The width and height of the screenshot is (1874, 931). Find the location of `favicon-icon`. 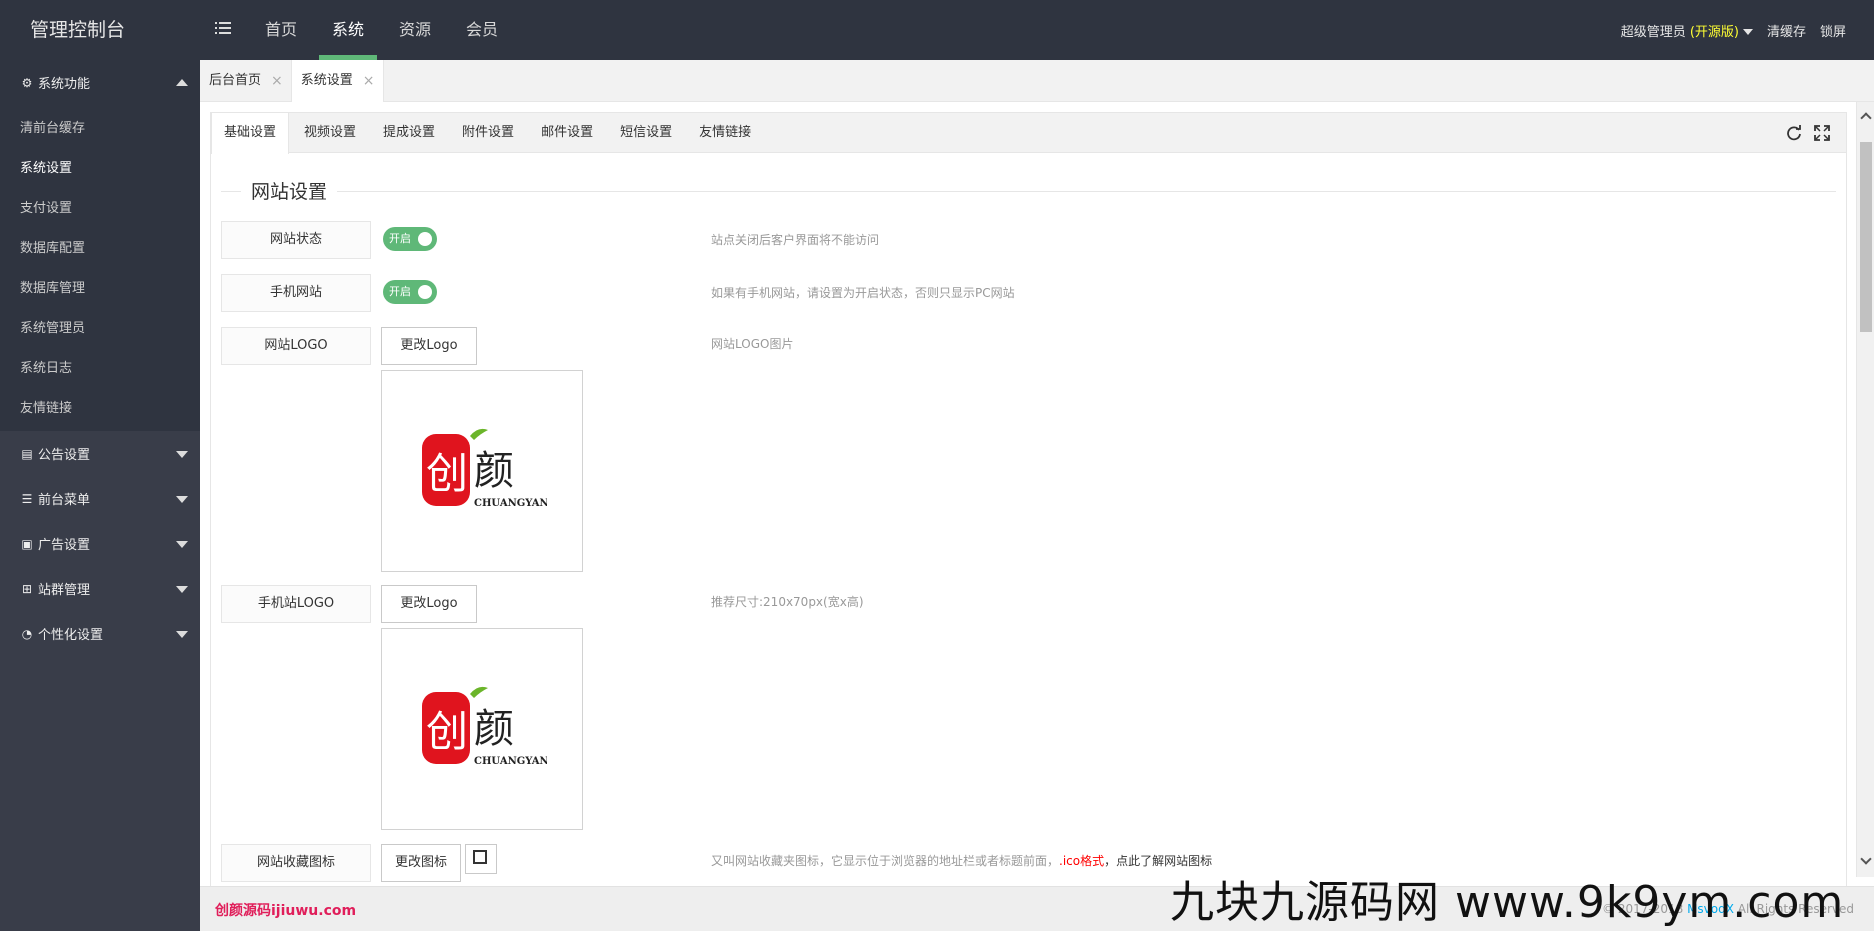

favicon-icon is located at coordinates (480, 857).